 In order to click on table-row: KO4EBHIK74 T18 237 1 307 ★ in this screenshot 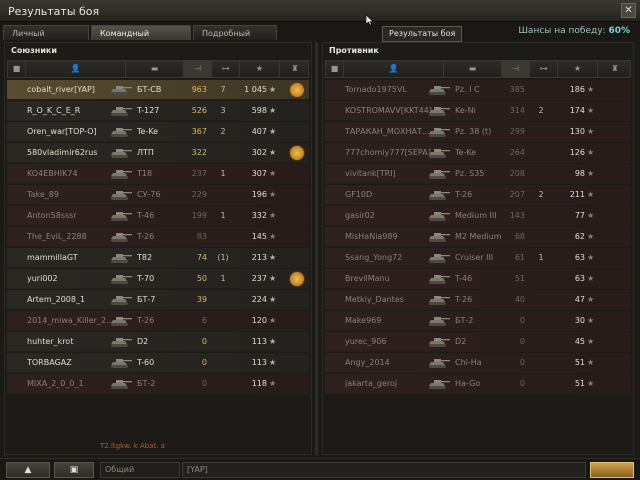, I will do `click(158, 174)`.